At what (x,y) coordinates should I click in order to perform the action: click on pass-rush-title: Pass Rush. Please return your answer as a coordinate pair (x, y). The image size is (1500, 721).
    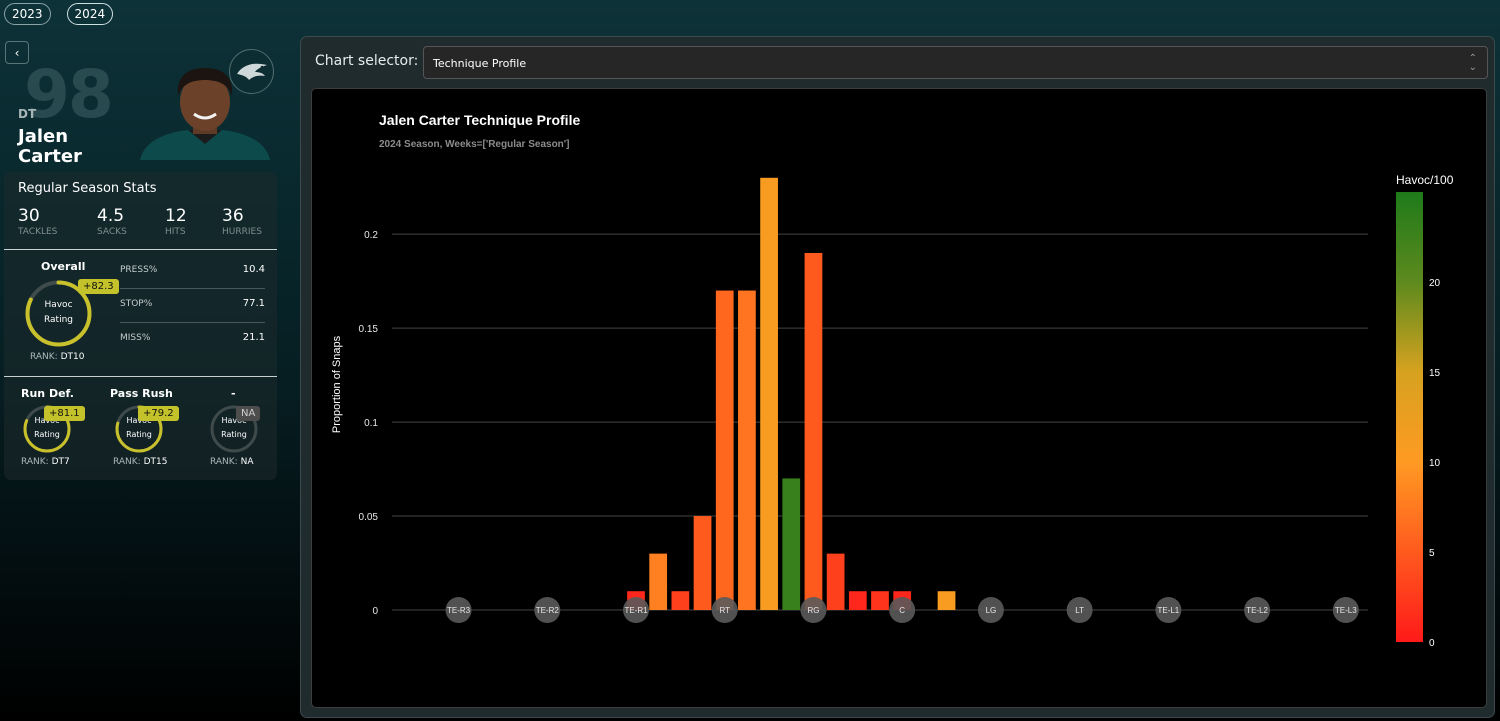
    Looking at the image, I should click on (141, 393).